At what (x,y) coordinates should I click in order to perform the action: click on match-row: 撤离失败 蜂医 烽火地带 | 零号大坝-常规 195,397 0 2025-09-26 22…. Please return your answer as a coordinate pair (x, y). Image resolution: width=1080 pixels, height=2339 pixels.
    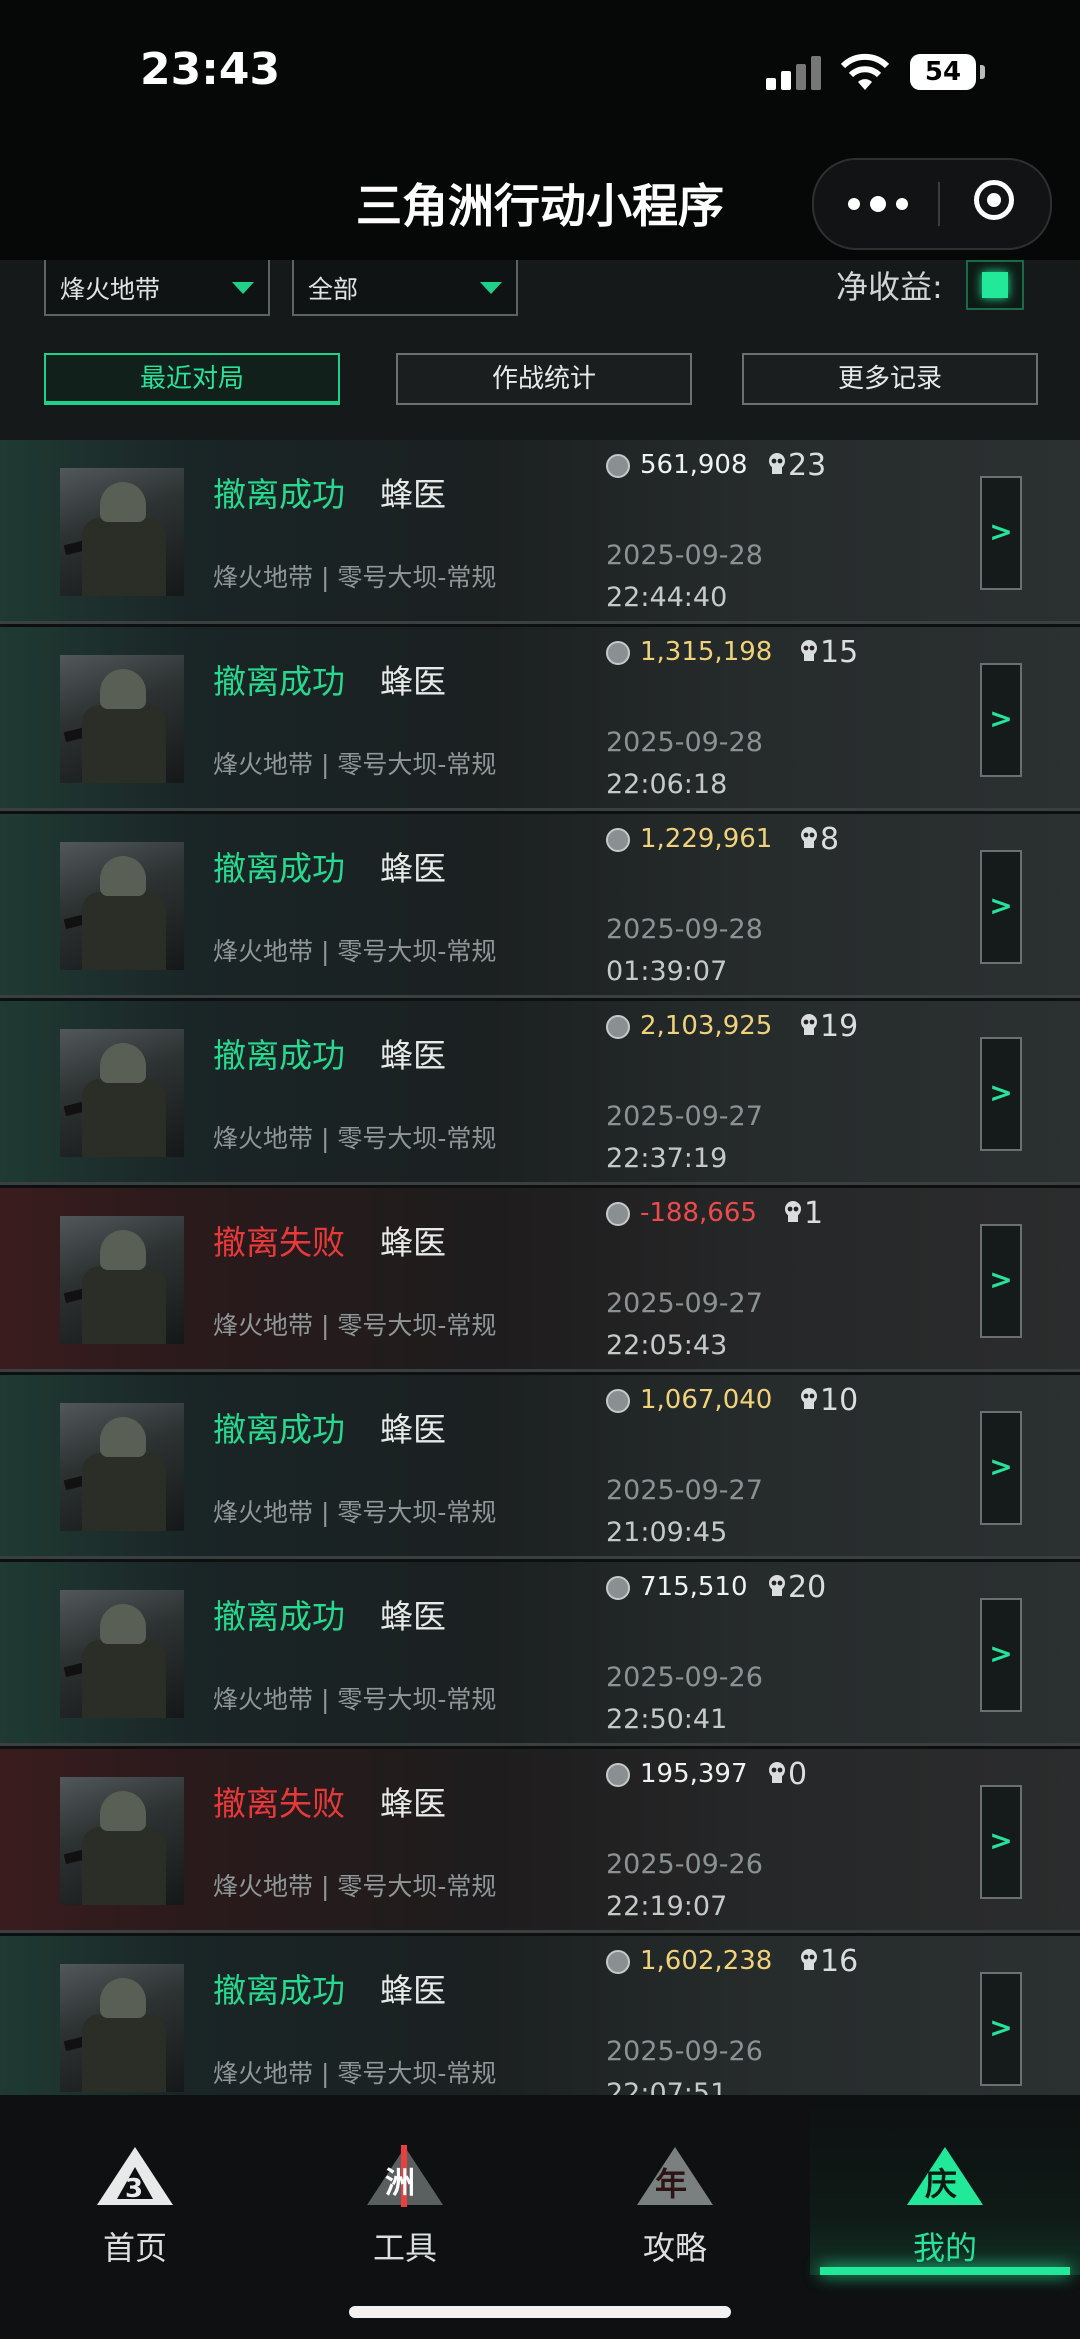
    Looking at the image, I should click on (540, 1841).